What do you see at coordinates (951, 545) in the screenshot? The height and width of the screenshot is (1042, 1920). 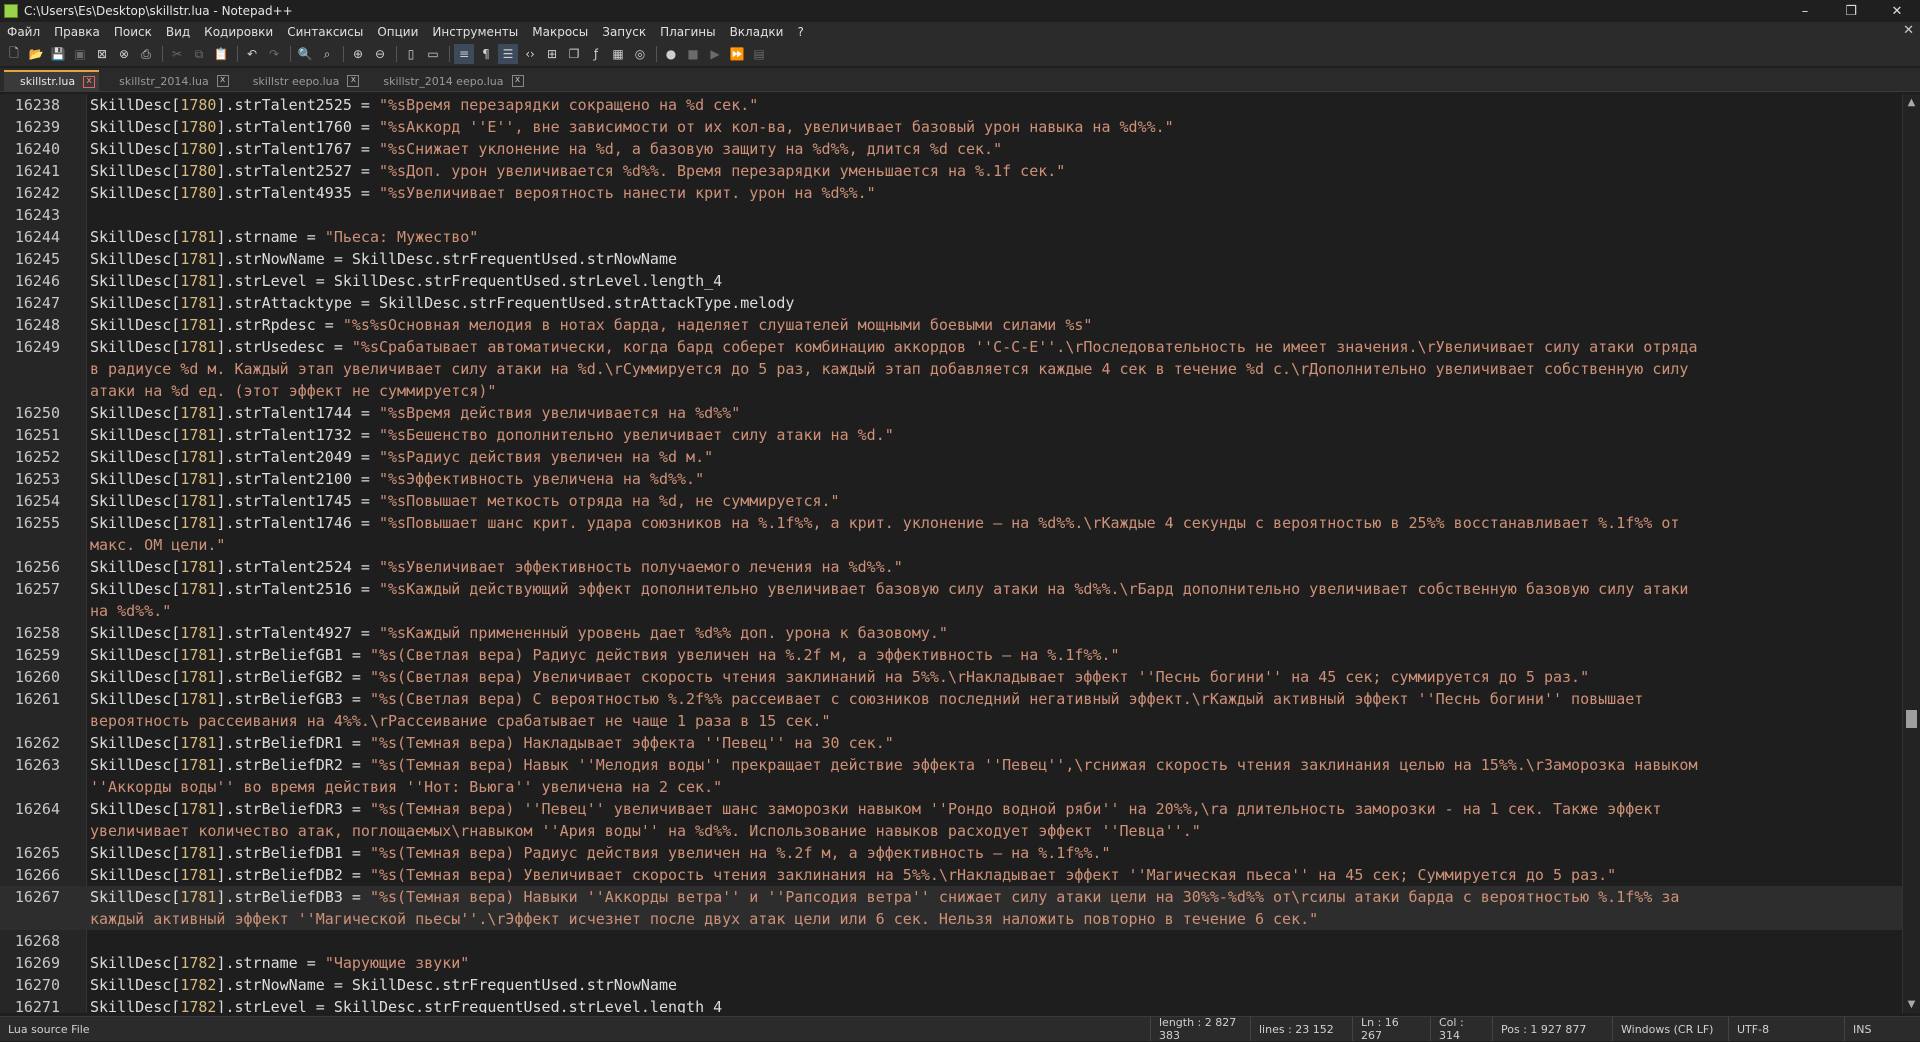 I see `code-line: макс. ОМ цели."` at bounding box center [951, 545].